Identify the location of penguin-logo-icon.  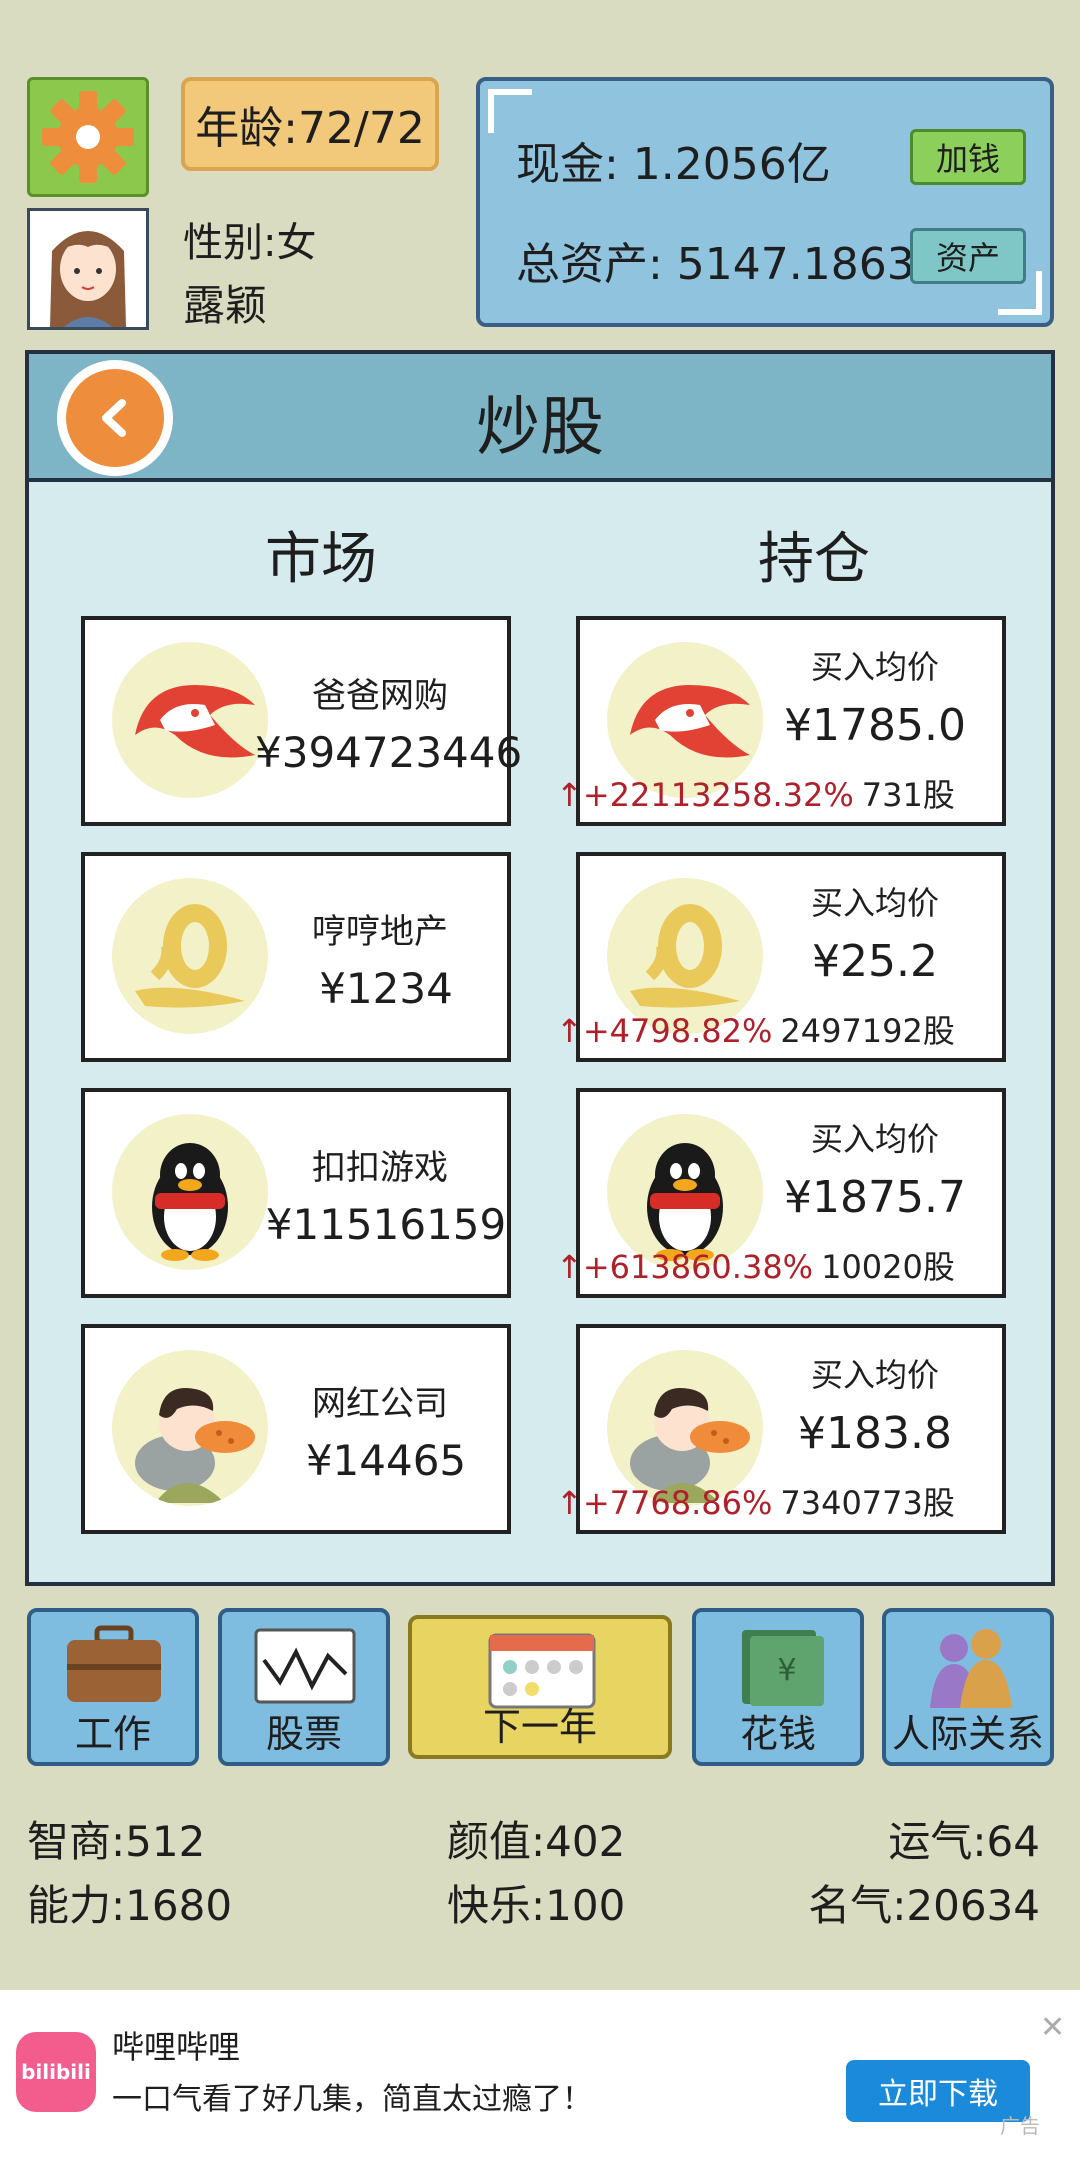
(190, 1192).